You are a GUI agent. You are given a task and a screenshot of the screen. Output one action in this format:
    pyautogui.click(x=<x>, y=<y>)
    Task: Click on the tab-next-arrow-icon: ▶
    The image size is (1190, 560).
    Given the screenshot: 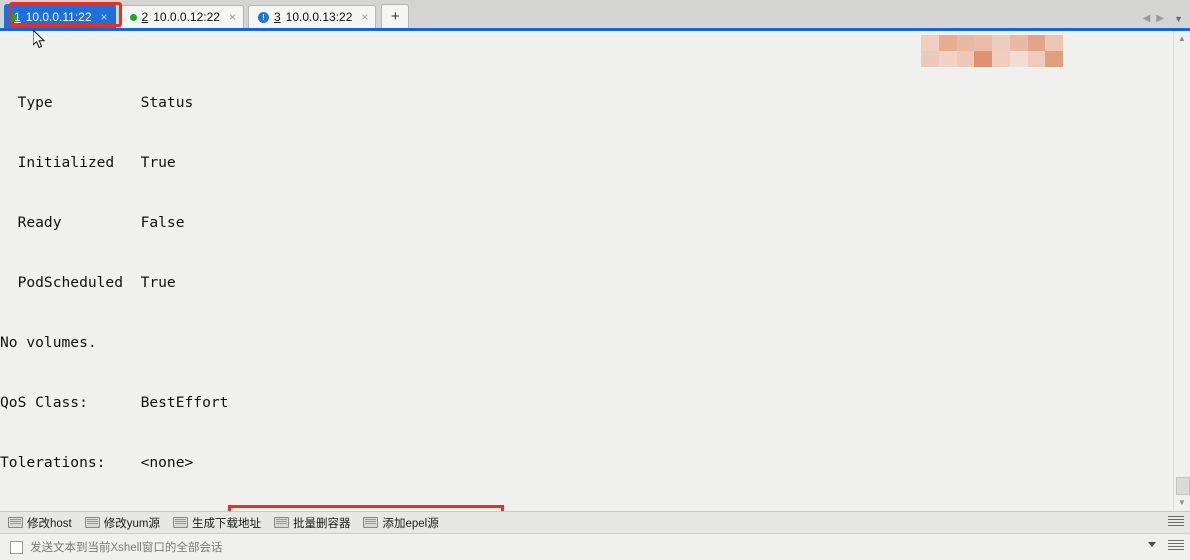 What is the action you would take?
    pyautogui.click(x=1160, y=19)
    